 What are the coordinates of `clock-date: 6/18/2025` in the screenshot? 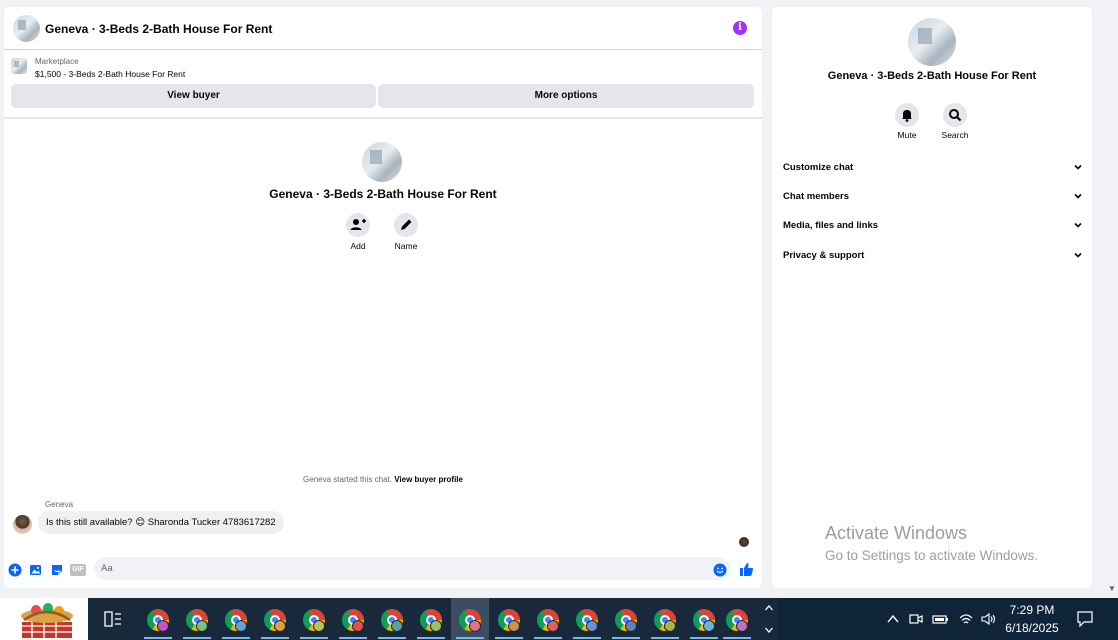 It's located at (1032, 628).